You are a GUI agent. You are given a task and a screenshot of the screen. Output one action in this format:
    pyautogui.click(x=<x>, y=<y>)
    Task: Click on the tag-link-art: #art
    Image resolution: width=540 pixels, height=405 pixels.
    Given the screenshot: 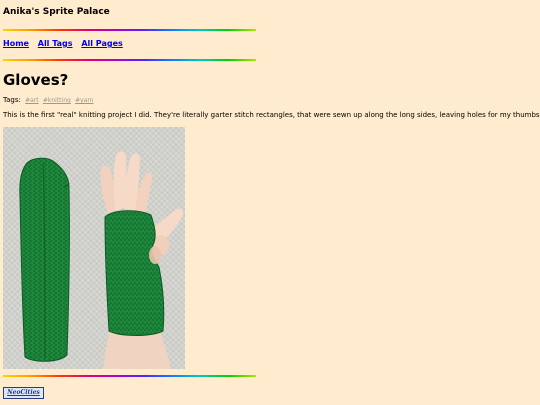 What is the action you would take?
    pyautogui.click(x=32, y=100)
    